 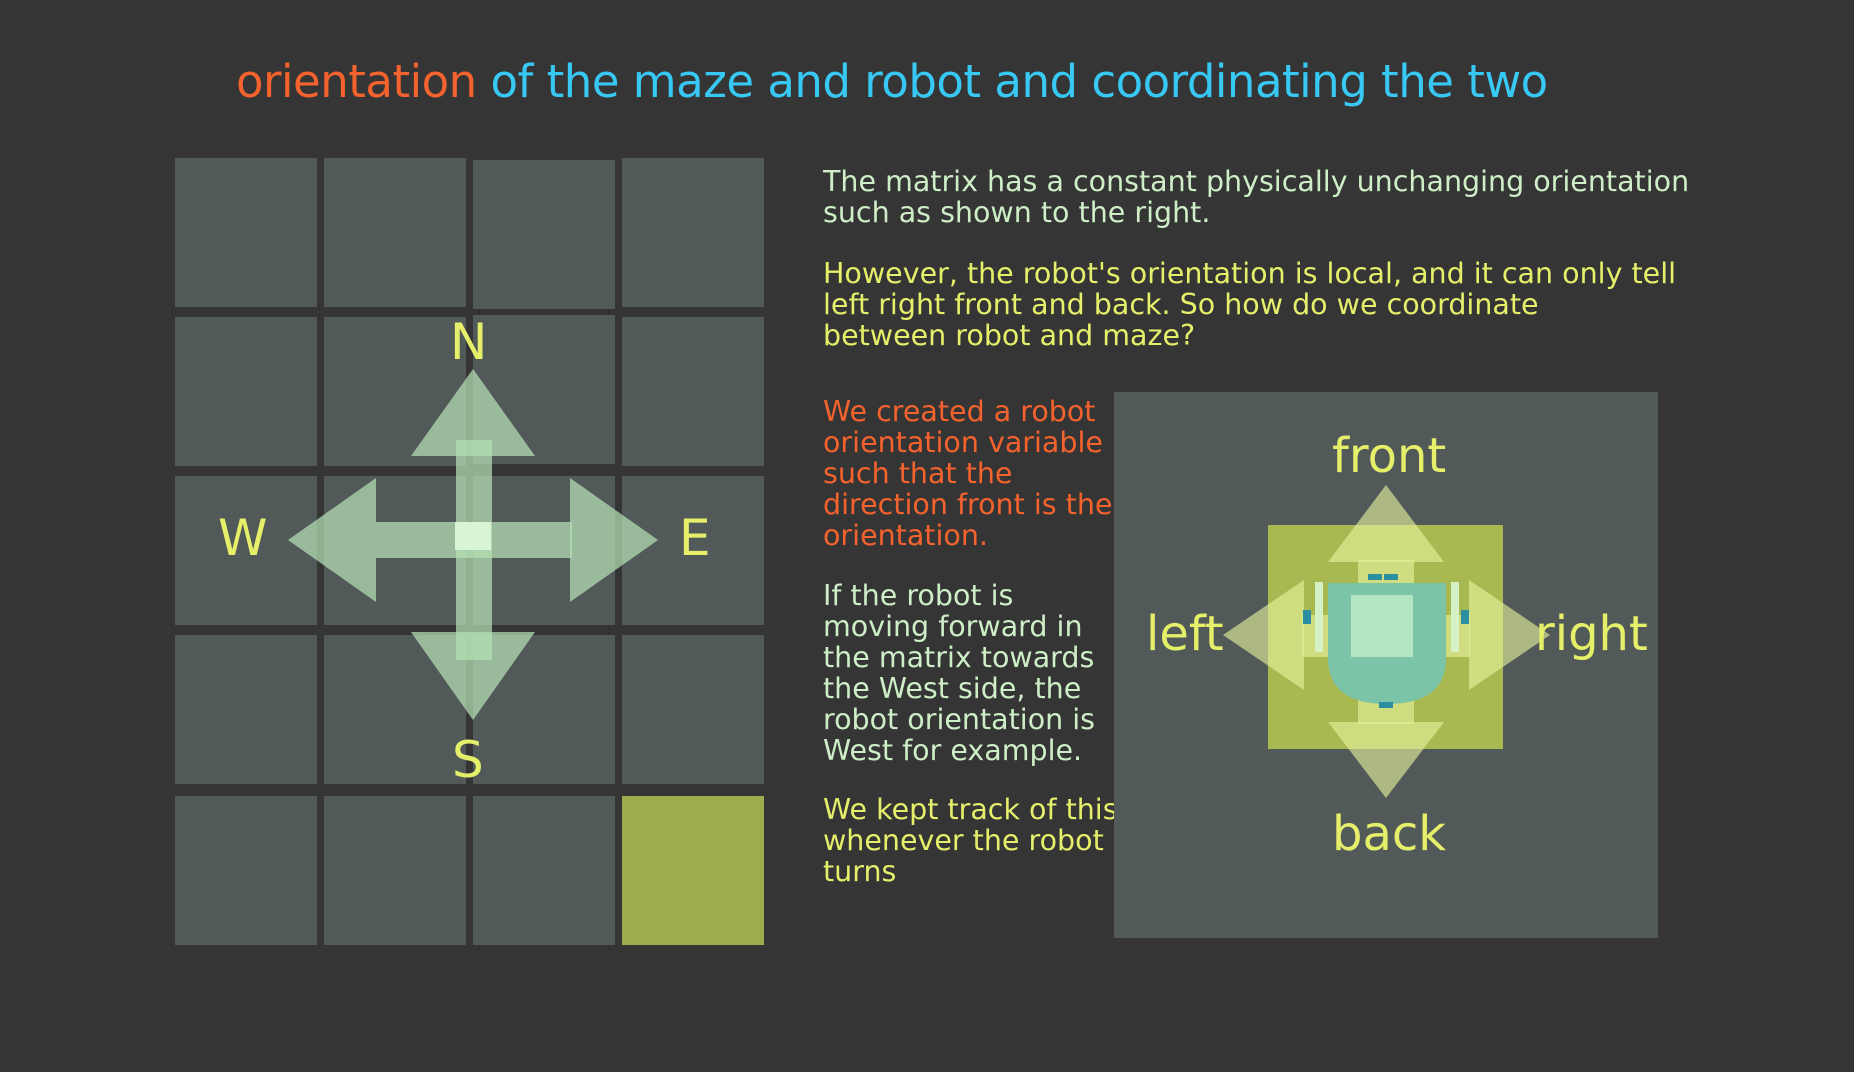 What do you see at coordinates (1386, 760) in the screenshot?
I see `back-arrow-icon` at bounding box center [1386, 760].